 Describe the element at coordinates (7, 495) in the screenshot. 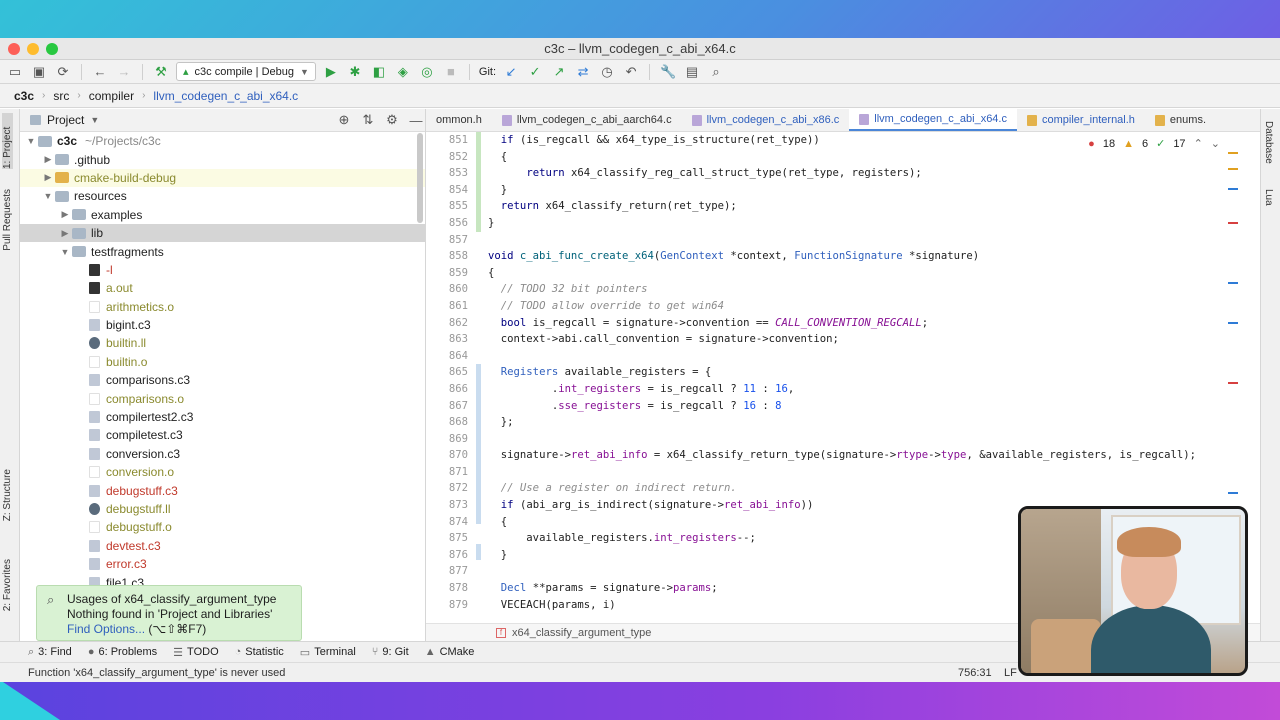

I see `tab-structure: Z: Structure` at that location.